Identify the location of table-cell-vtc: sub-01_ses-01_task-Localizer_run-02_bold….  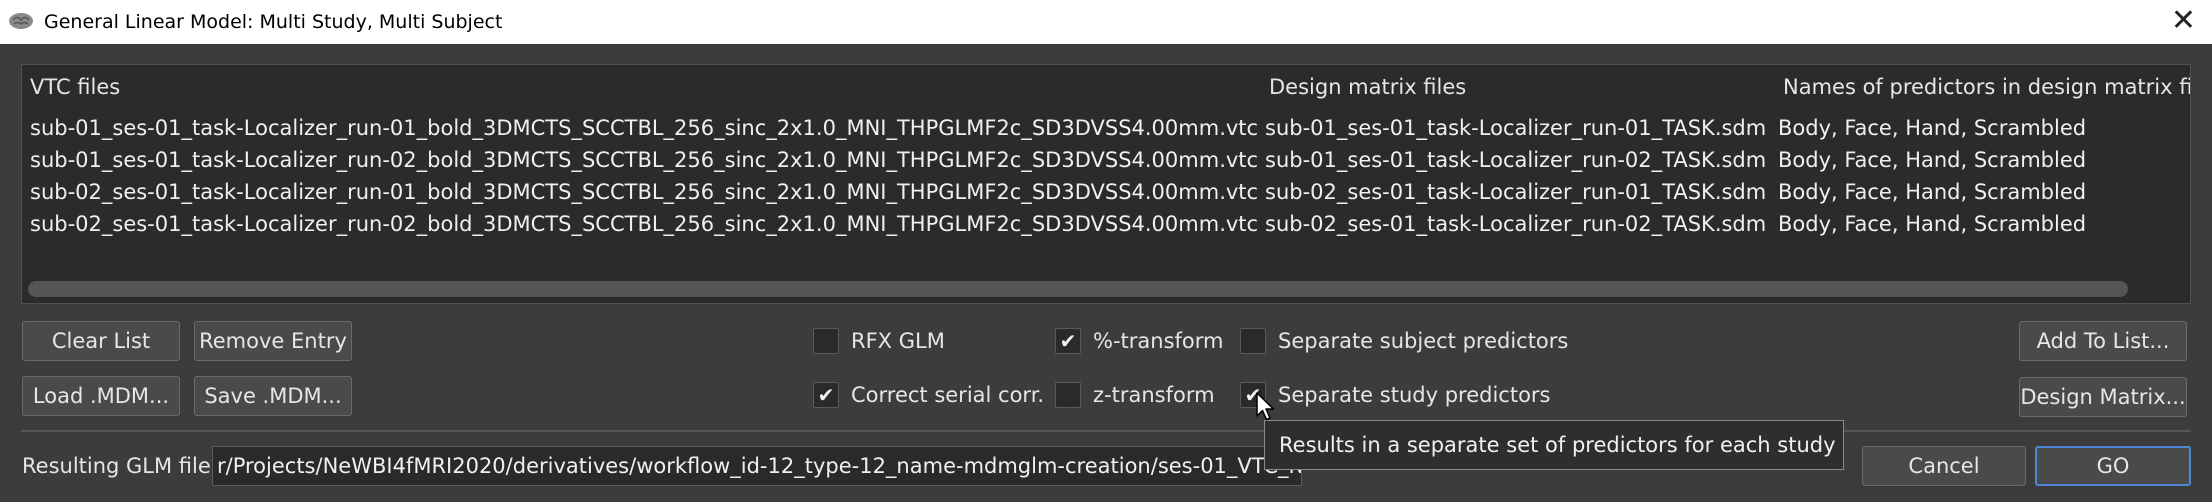
(644, 160).